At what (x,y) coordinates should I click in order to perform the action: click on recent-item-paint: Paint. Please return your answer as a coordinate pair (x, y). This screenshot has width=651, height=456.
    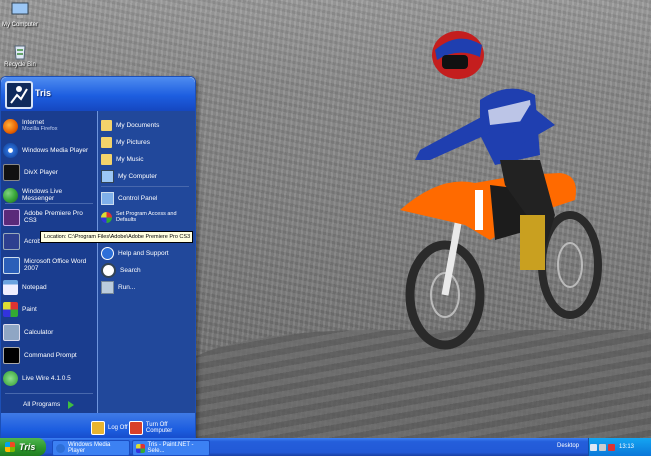
    Looking at the image, I should click on (49, 309).